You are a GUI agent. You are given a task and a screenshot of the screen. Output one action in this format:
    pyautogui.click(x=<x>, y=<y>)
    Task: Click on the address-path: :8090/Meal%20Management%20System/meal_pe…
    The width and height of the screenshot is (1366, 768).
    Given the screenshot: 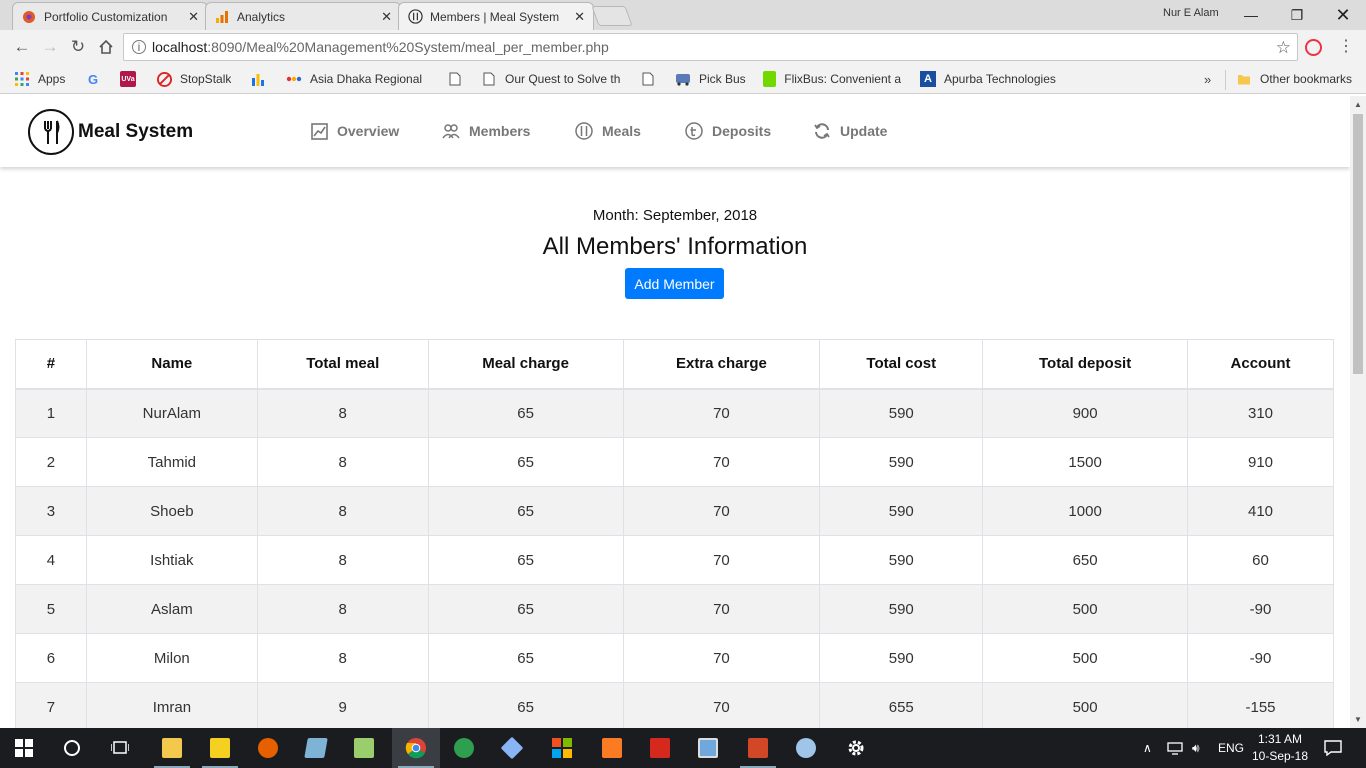 What is the action you would take?
    pyautogui.click(x=408, y=47)
    